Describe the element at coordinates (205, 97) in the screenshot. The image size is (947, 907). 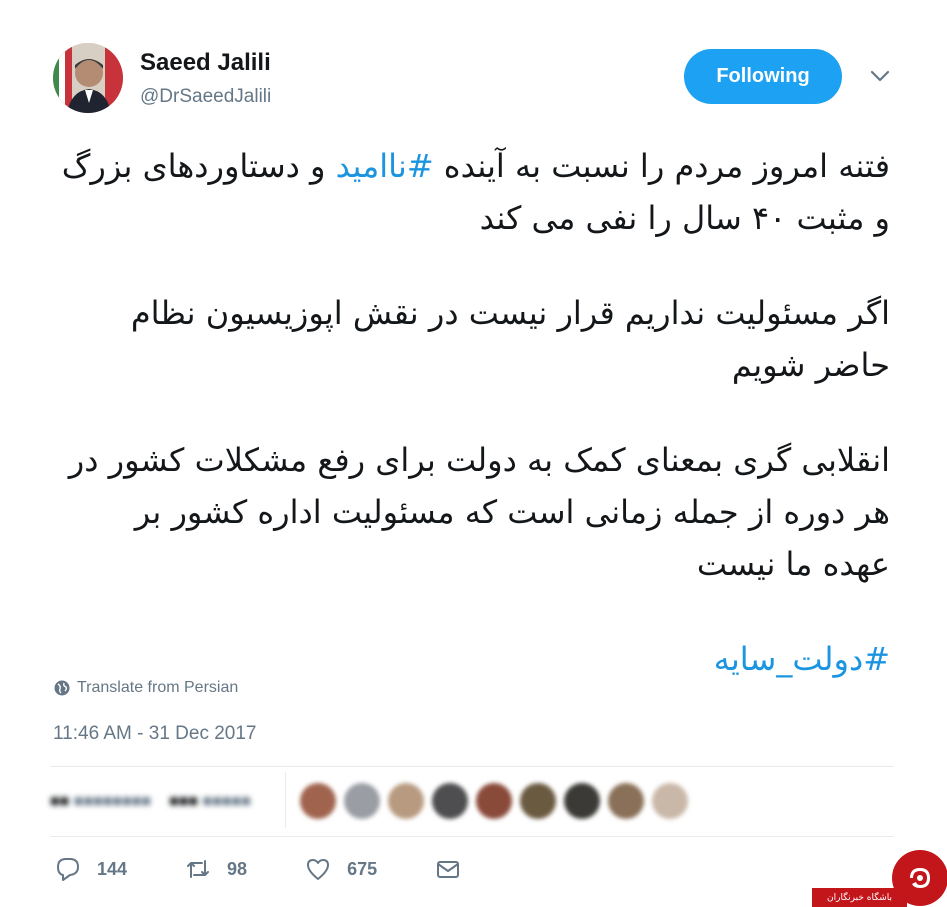
I see `user-handle: @DrSaeedJalili` at that location.